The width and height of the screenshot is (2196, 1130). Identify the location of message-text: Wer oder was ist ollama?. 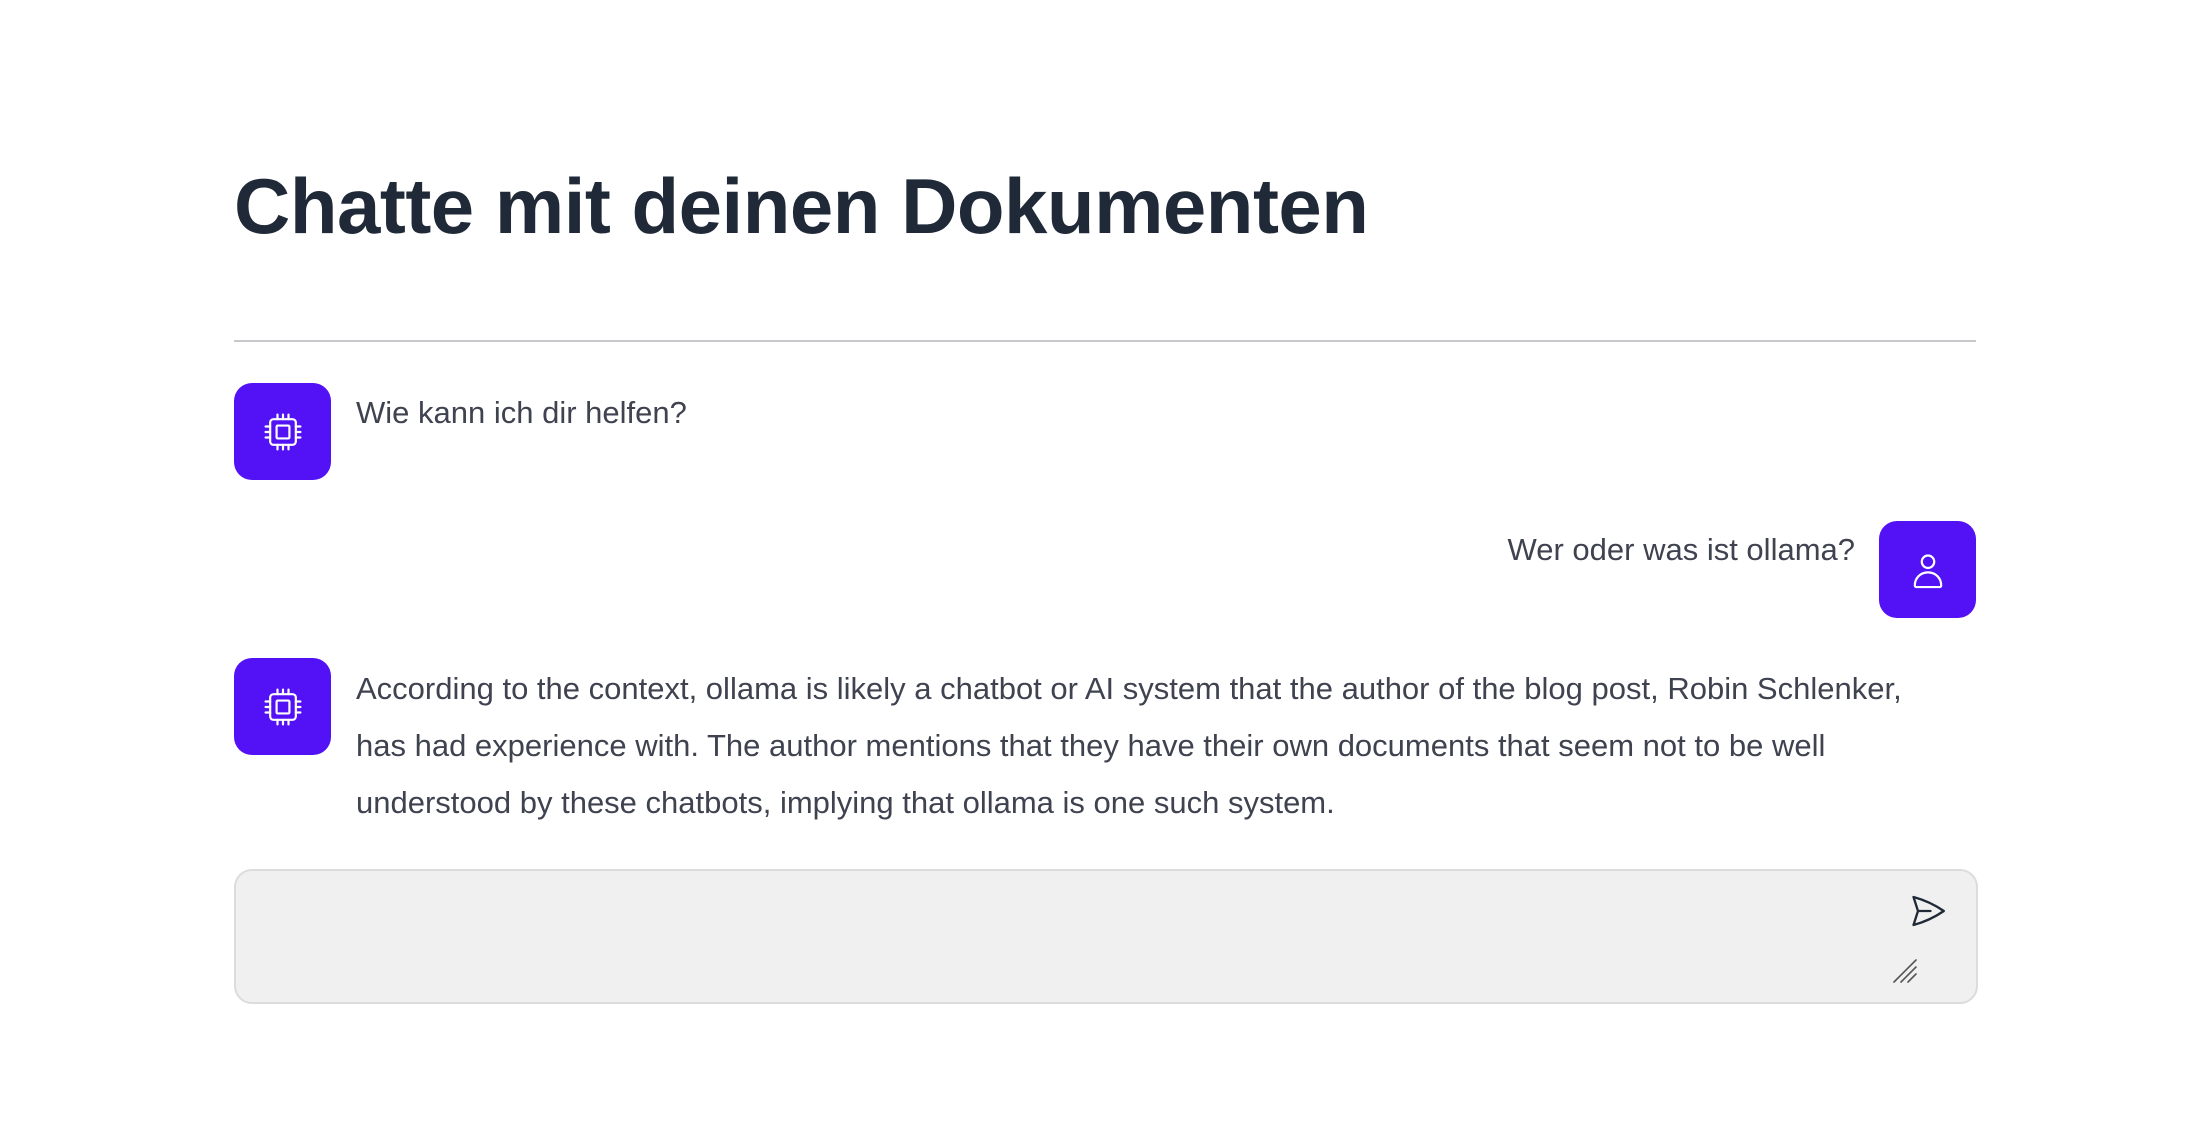
(1681, 549).